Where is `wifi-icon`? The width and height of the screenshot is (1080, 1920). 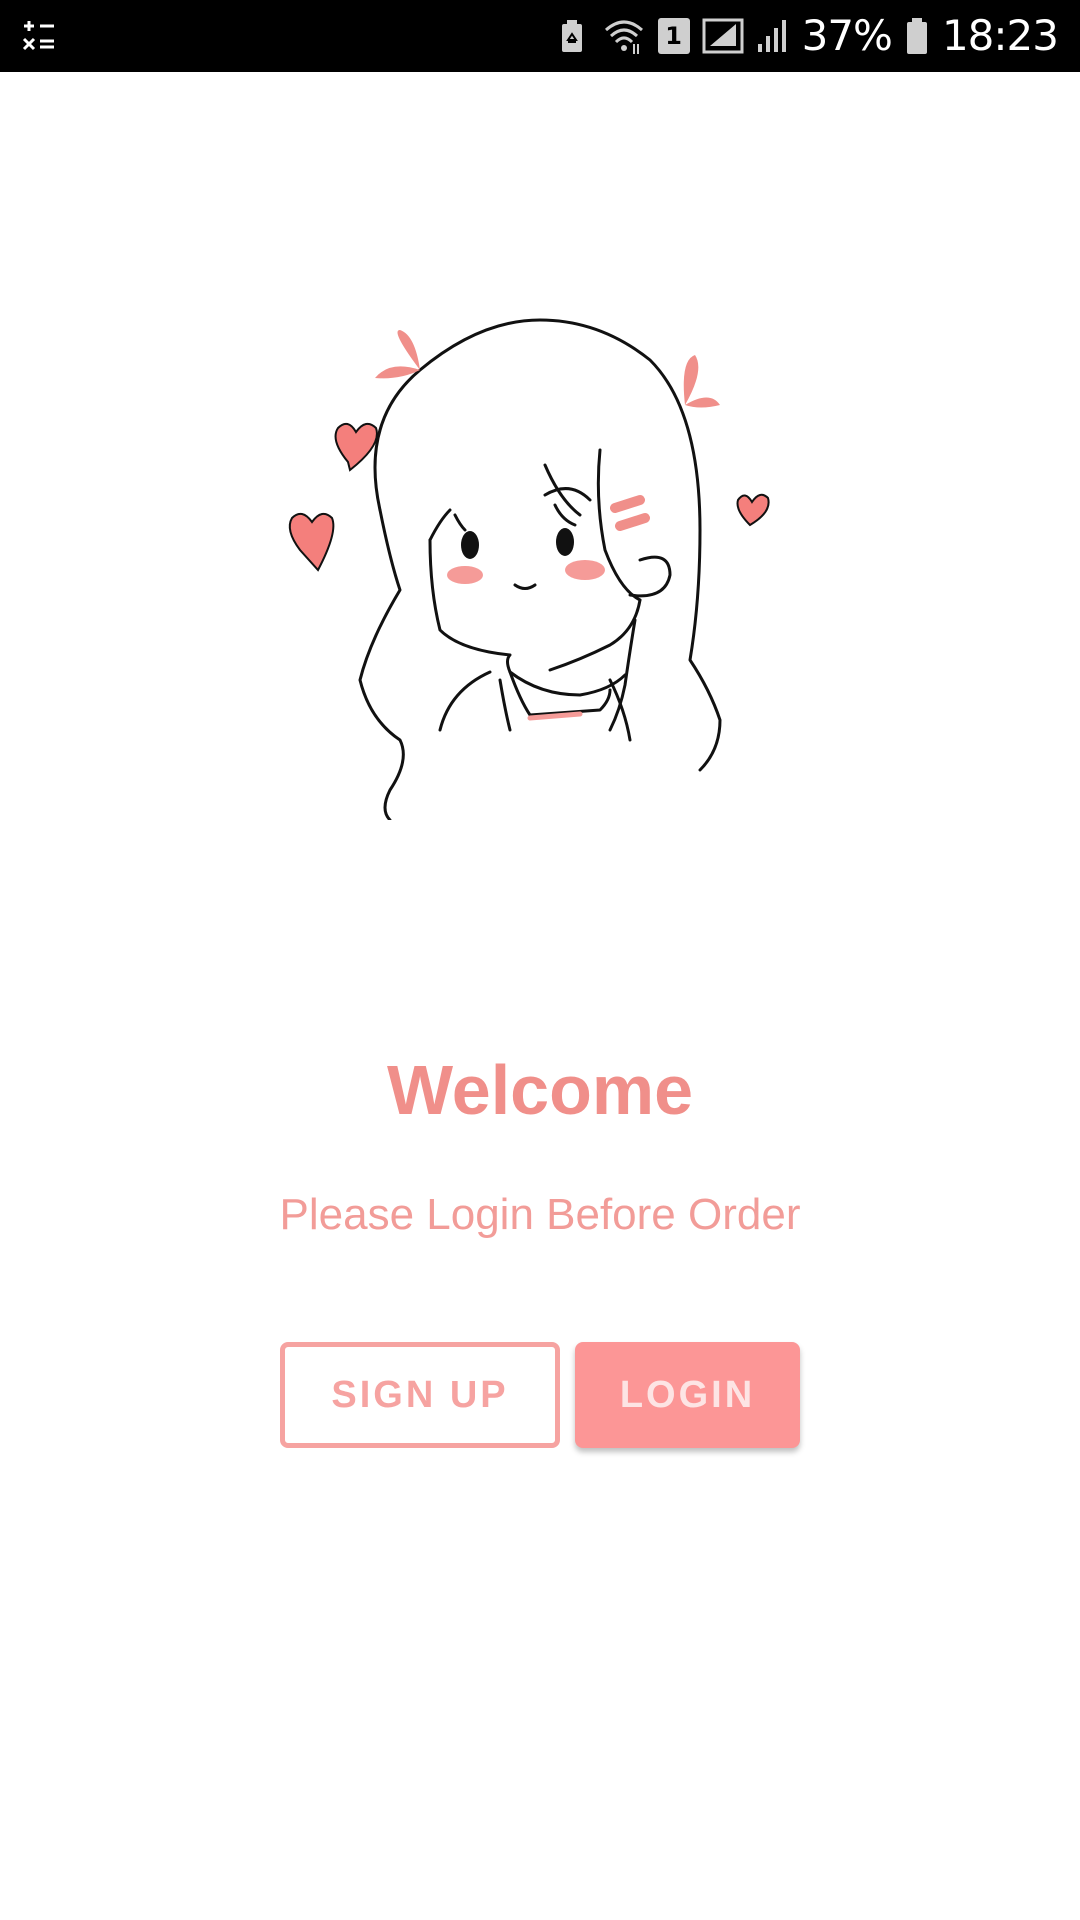
wifi-icon is located at coordinates (623, 37).